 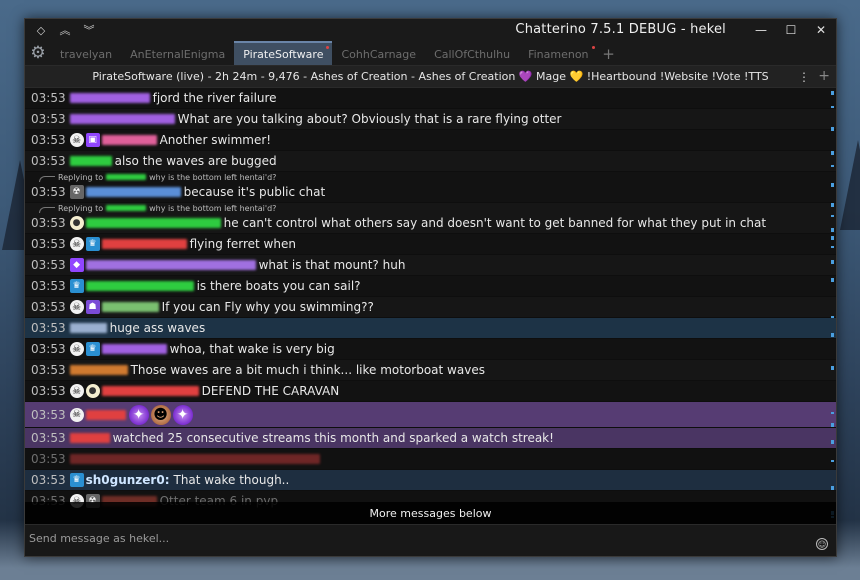 What do you see at coordinates (76, 265) in the screenshot?
I see `drop-badge-icon: ◆` at bounding box center [76, 265].